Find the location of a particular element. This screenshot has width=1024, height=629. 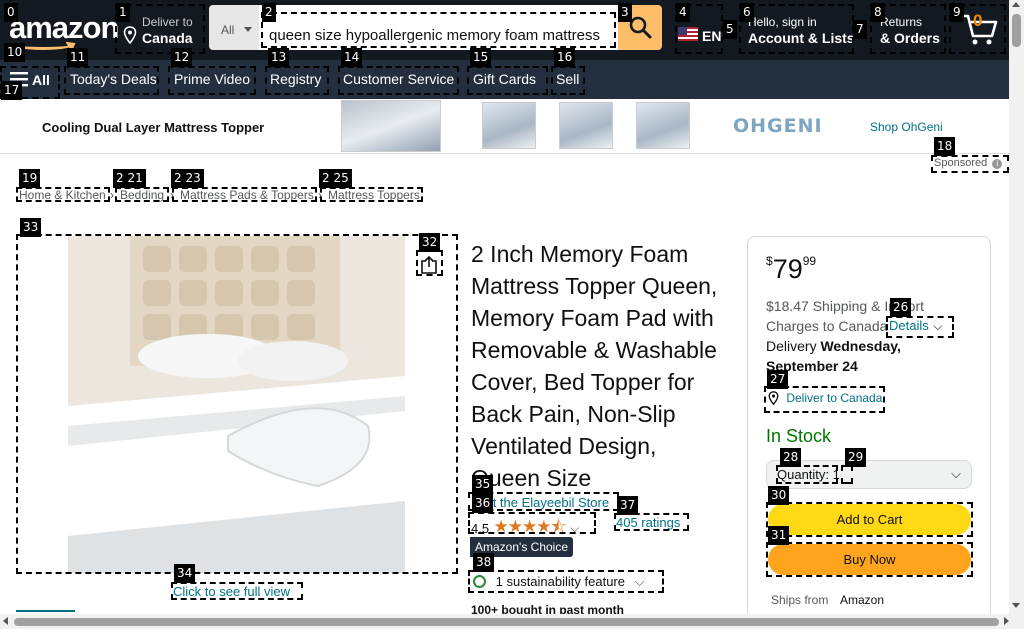

annotation-tag: 13 is located at coordinates (279, 57).